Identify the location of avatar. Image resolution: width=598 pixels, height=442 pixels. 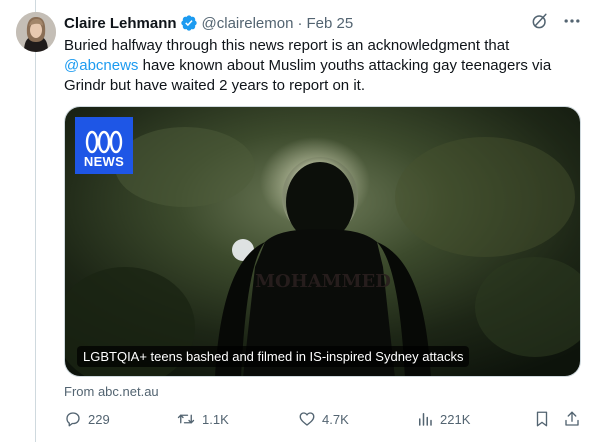
(36, 32).